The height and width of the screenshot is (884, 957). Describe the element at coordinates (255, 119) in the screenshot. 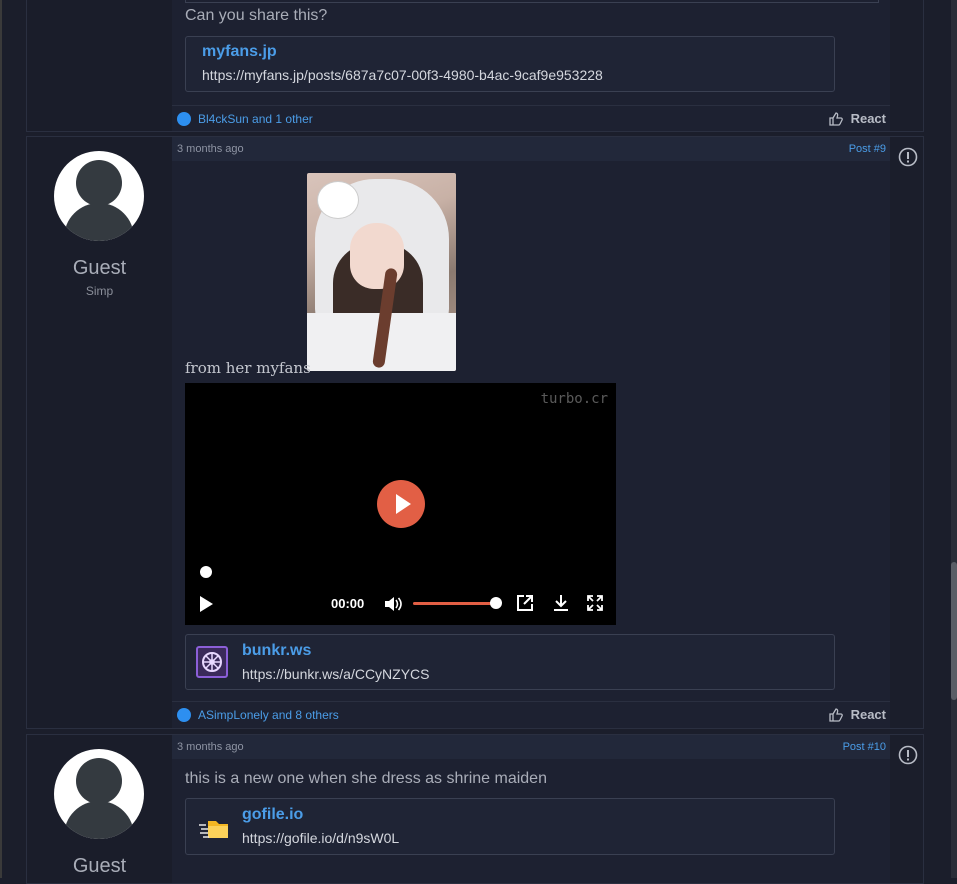

I see `reactions-summary: Bl4ckSun and 1 other` at that location.